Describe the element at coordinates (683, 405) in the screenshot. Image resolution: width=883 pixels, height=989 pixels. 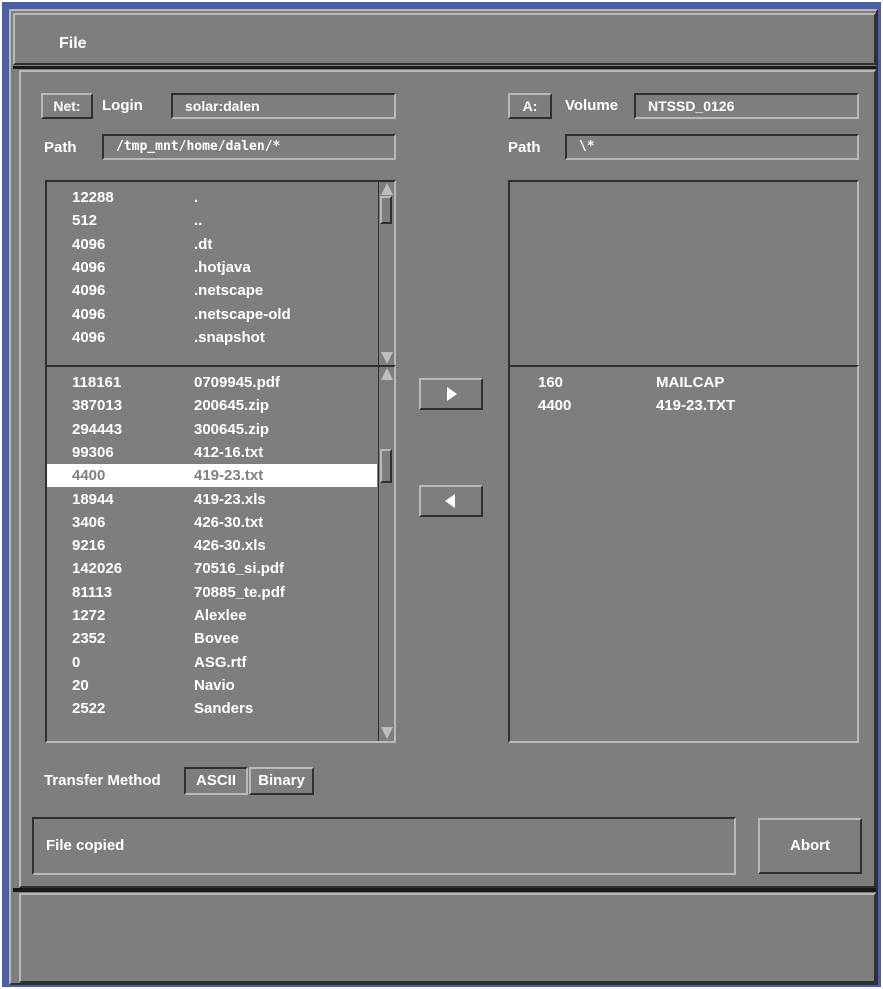
I see `right-file-row: 4400 419-23.TXT` at that location.